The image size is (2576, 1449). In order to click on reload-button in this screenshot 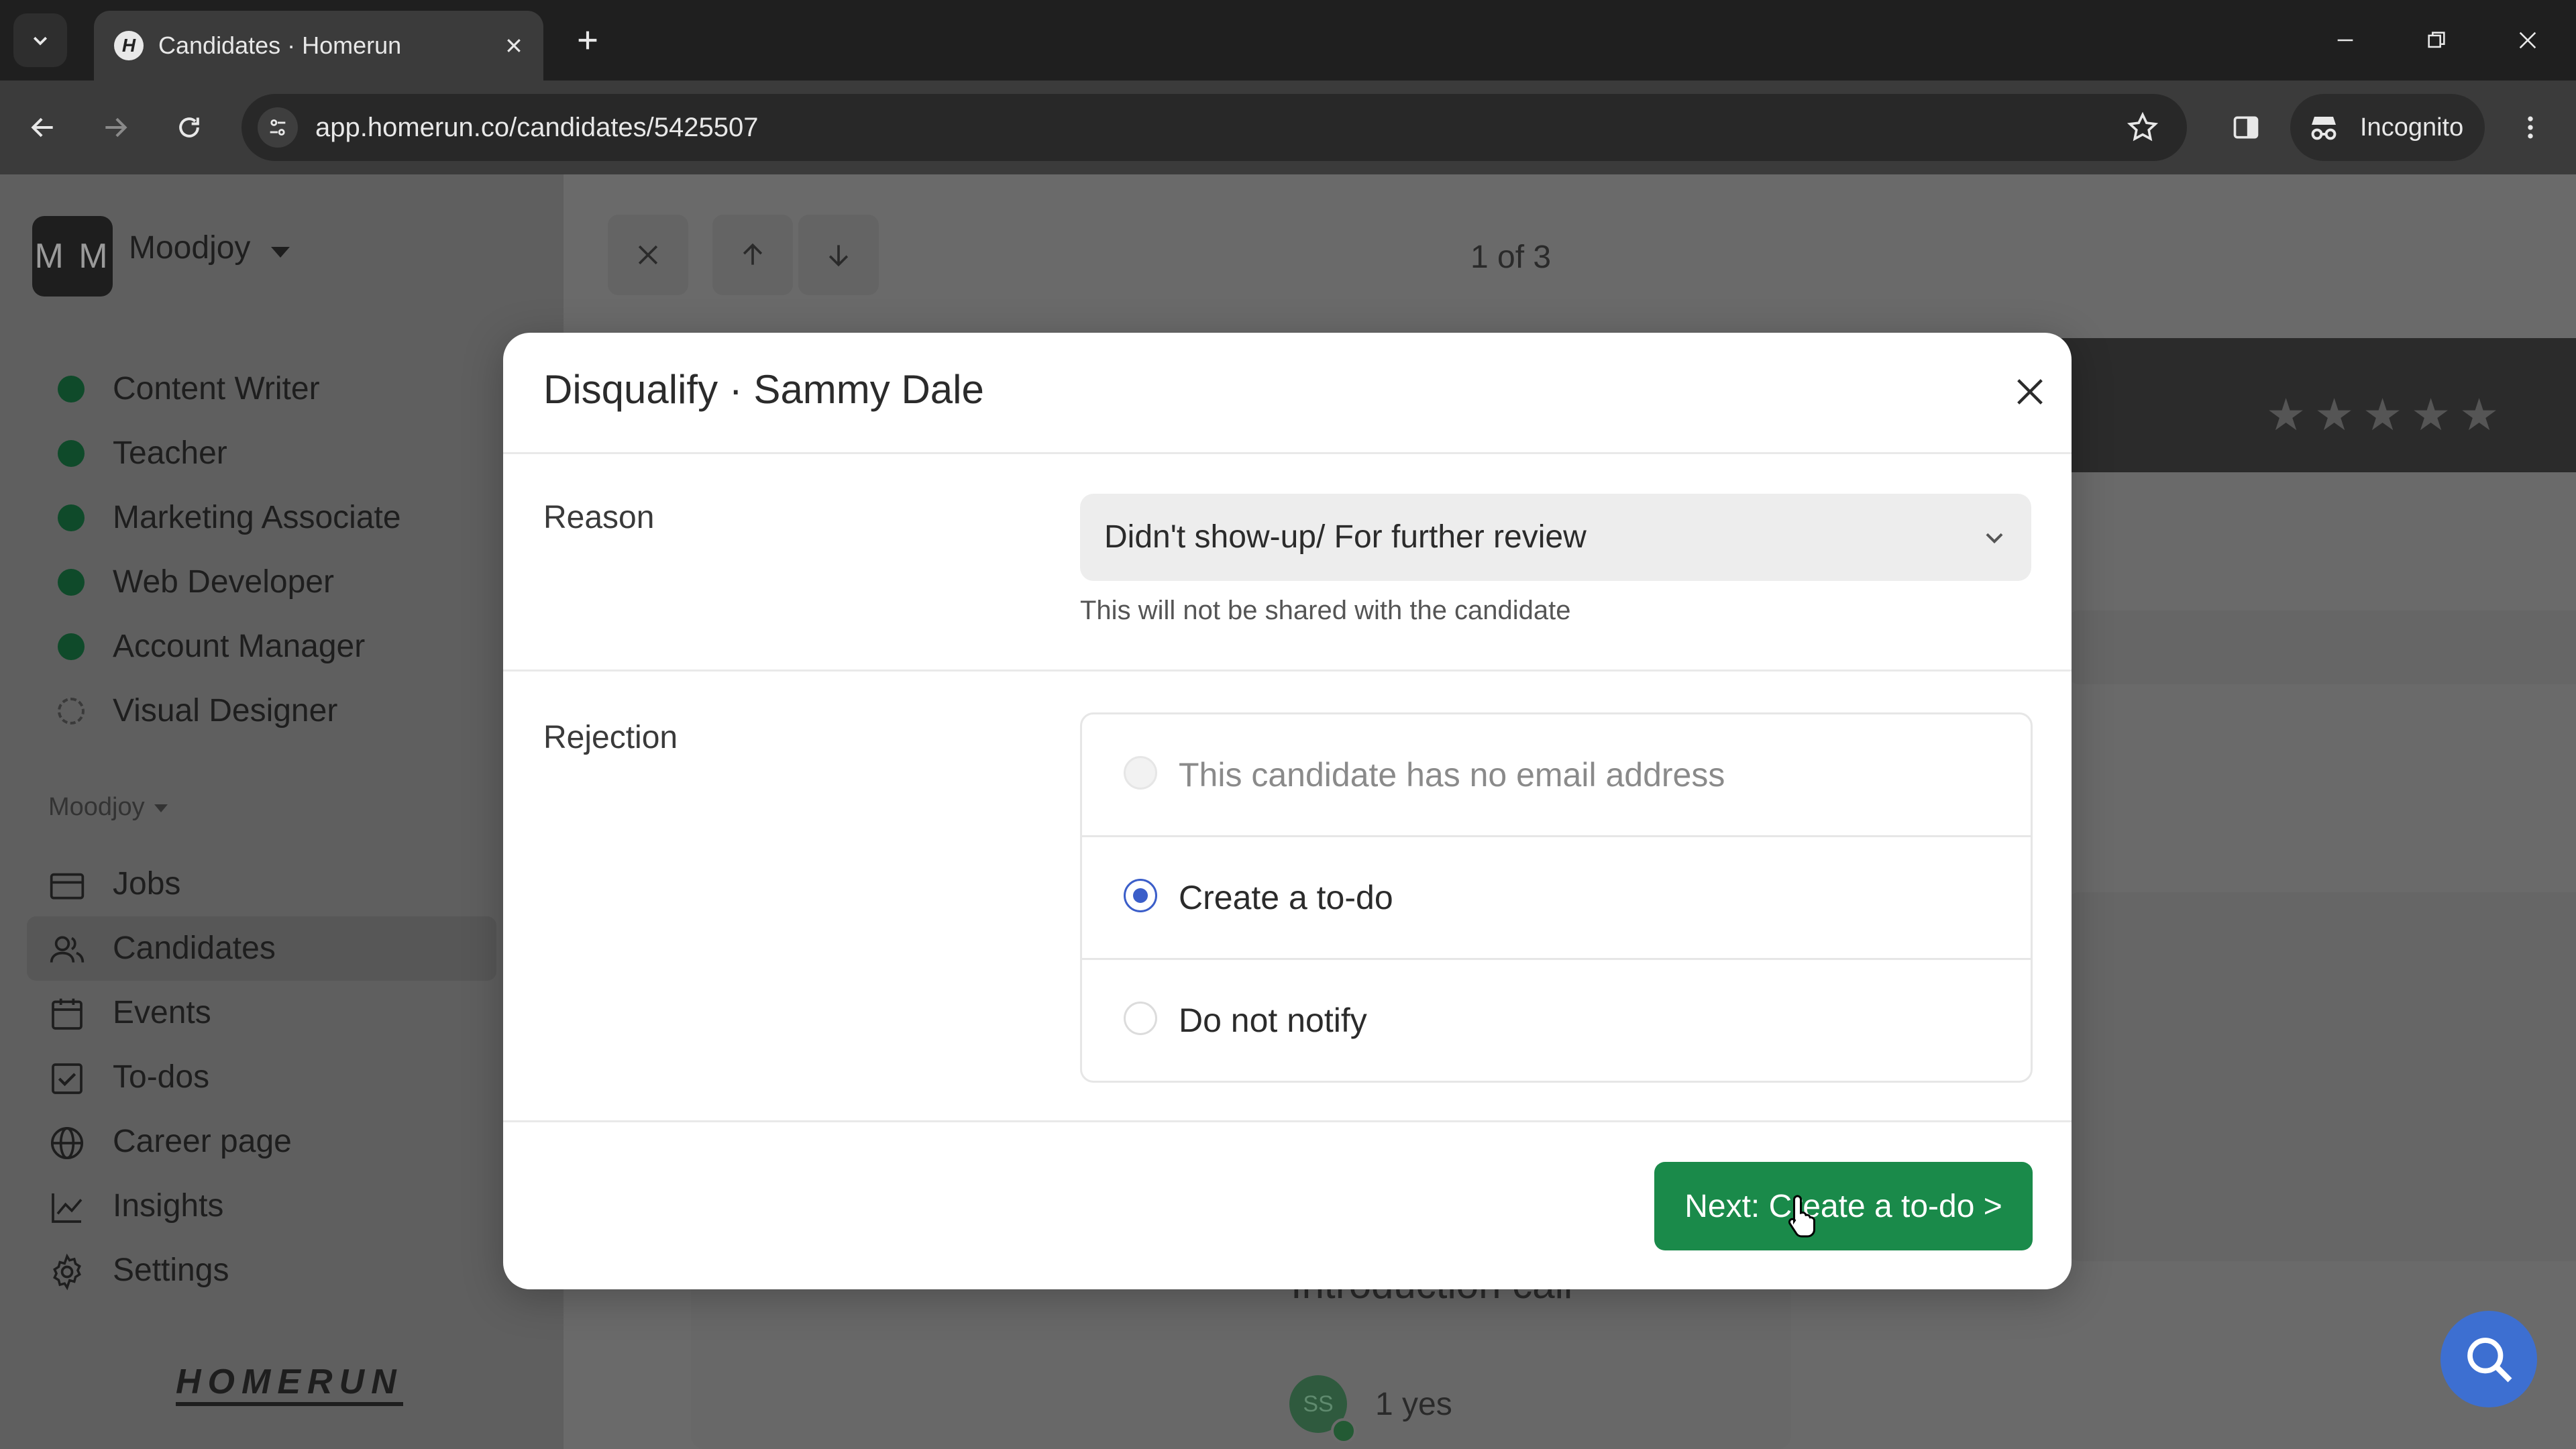, I will do `click(189, 127)`.